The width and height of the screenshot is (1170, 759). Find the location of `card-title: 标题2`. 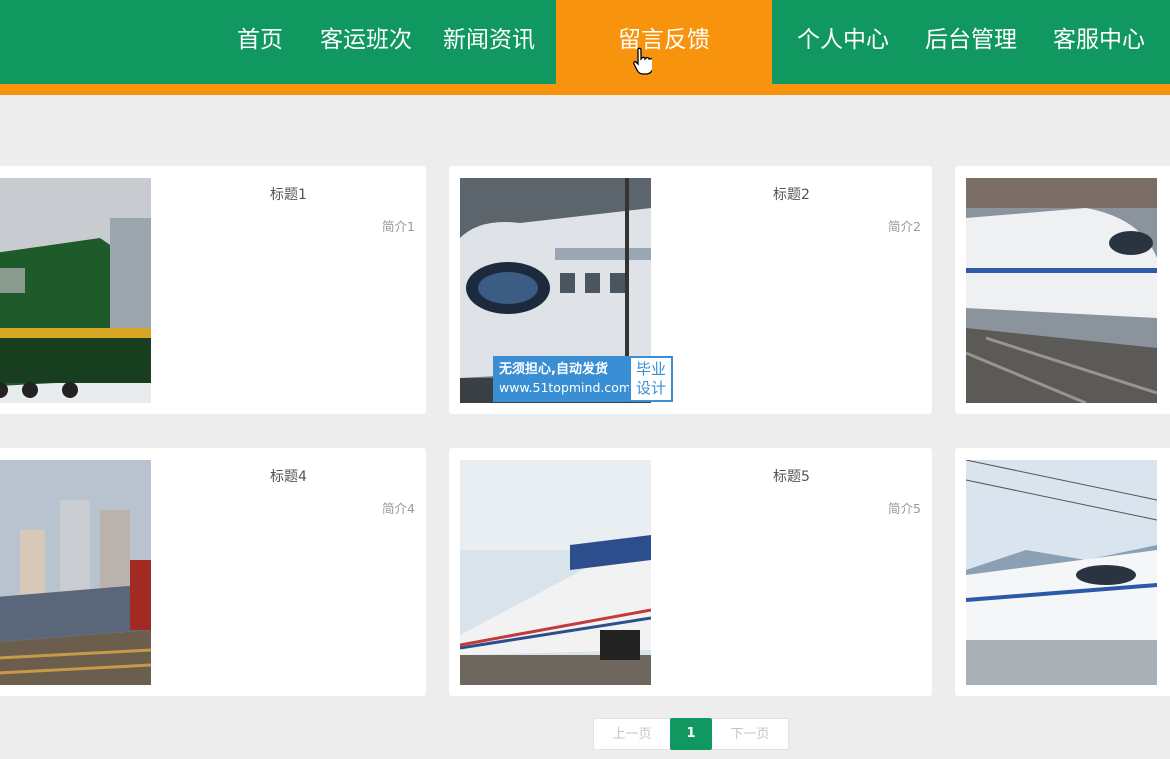

card-title: 标题2 is located at coordinates (791, 195).